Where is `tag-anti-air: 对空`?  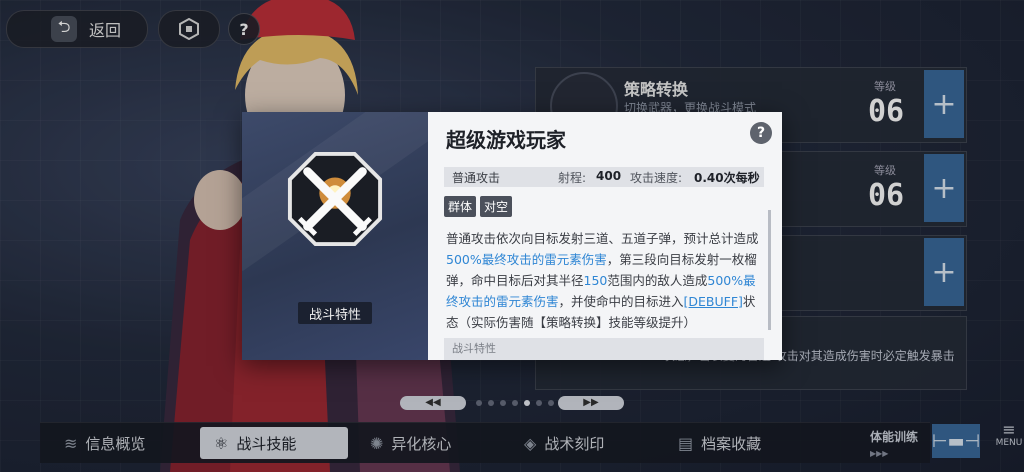
tag-anti-air: 对空 is located at coordinates (496, 206).